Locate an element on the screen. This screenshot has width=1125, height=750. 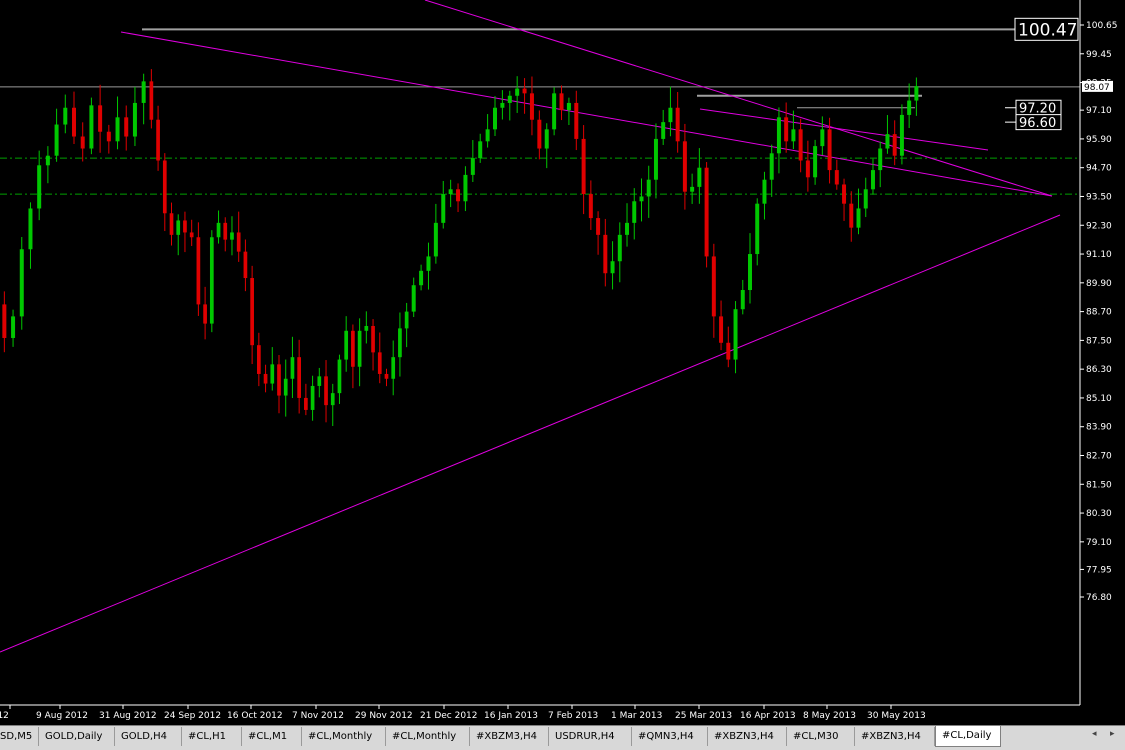
time-tick-label: 16 Jan 2013 is located at coordinates (511, 716).